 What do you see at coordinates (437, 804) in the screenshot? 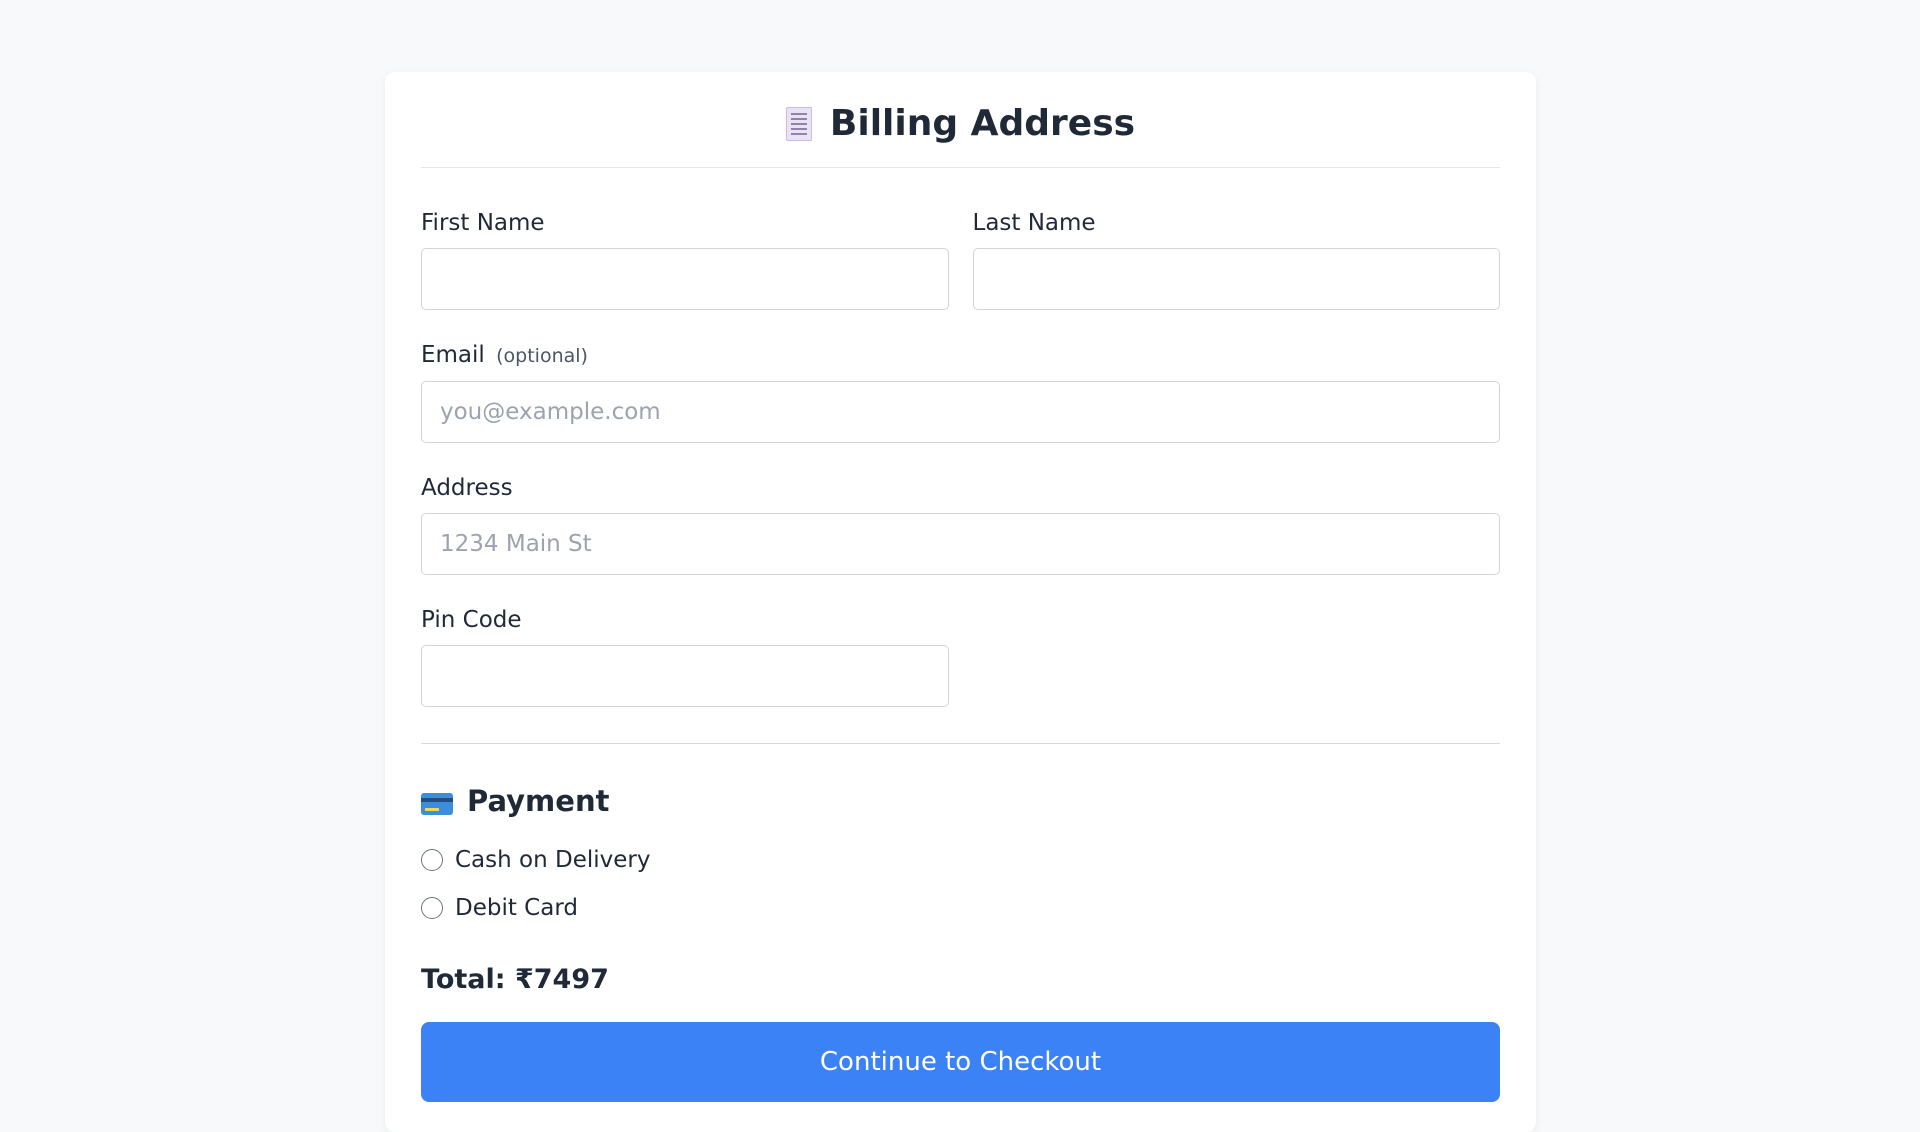
I see `credit-card-icon` at bounding box center [437, 804].